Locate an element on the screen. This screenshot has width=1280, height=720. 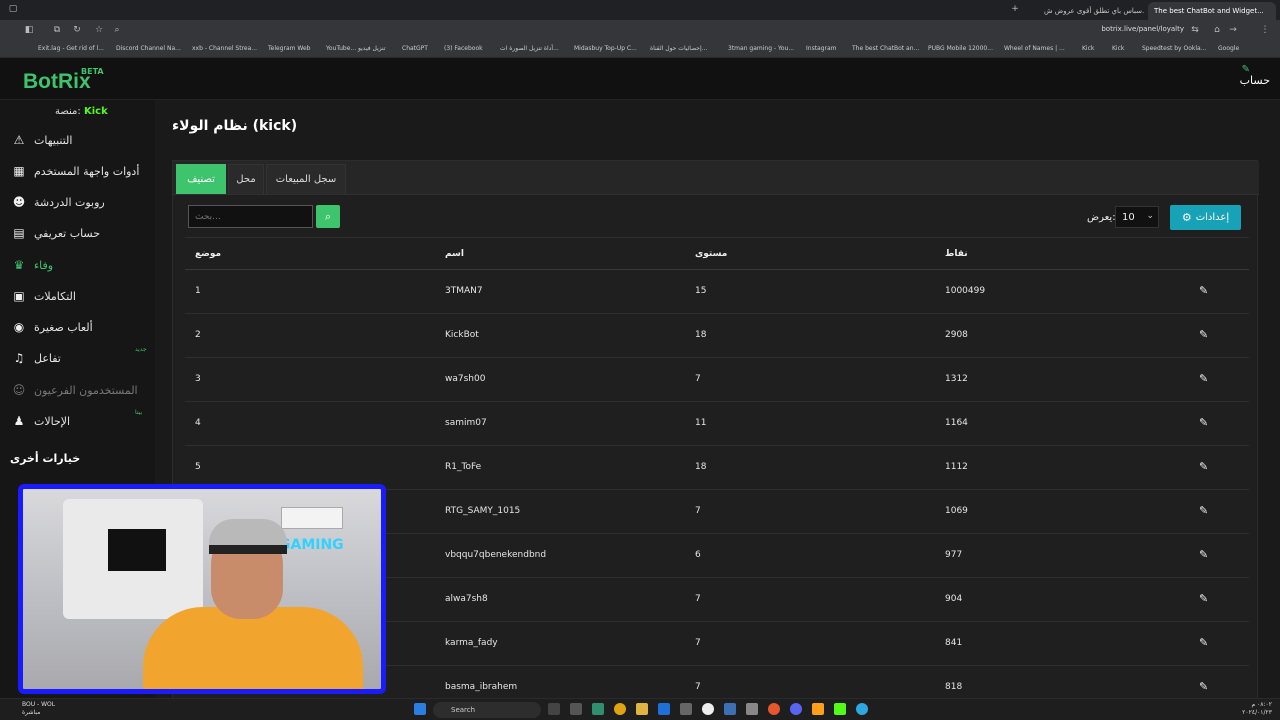
platform-selector: منصة: Kick is located at coordinates (81, 111).